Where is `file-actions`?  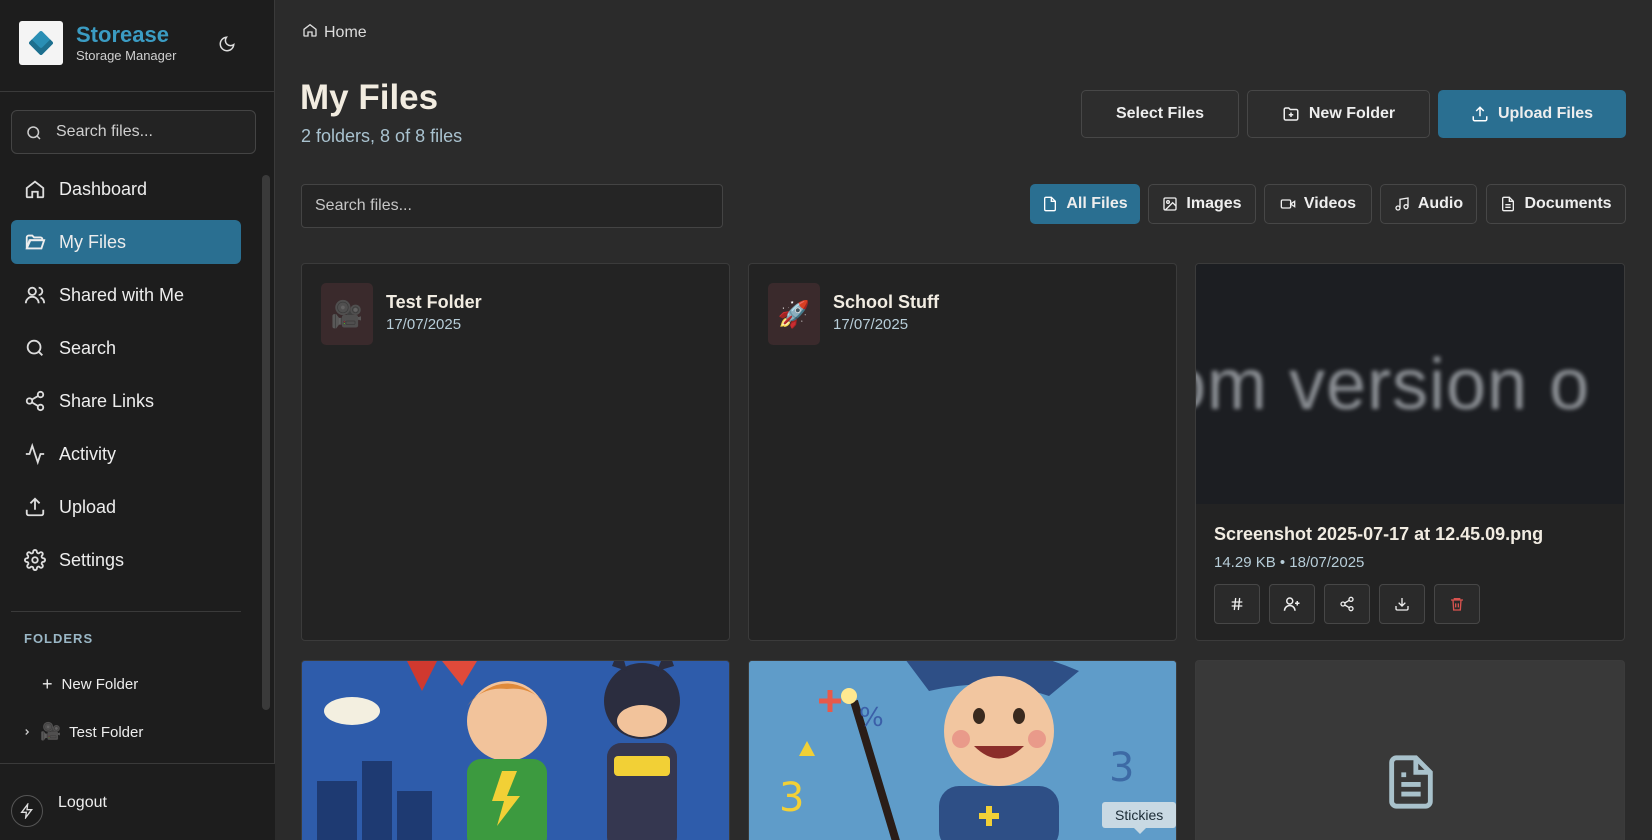 file-actions is located at coordinates (1351, 604).